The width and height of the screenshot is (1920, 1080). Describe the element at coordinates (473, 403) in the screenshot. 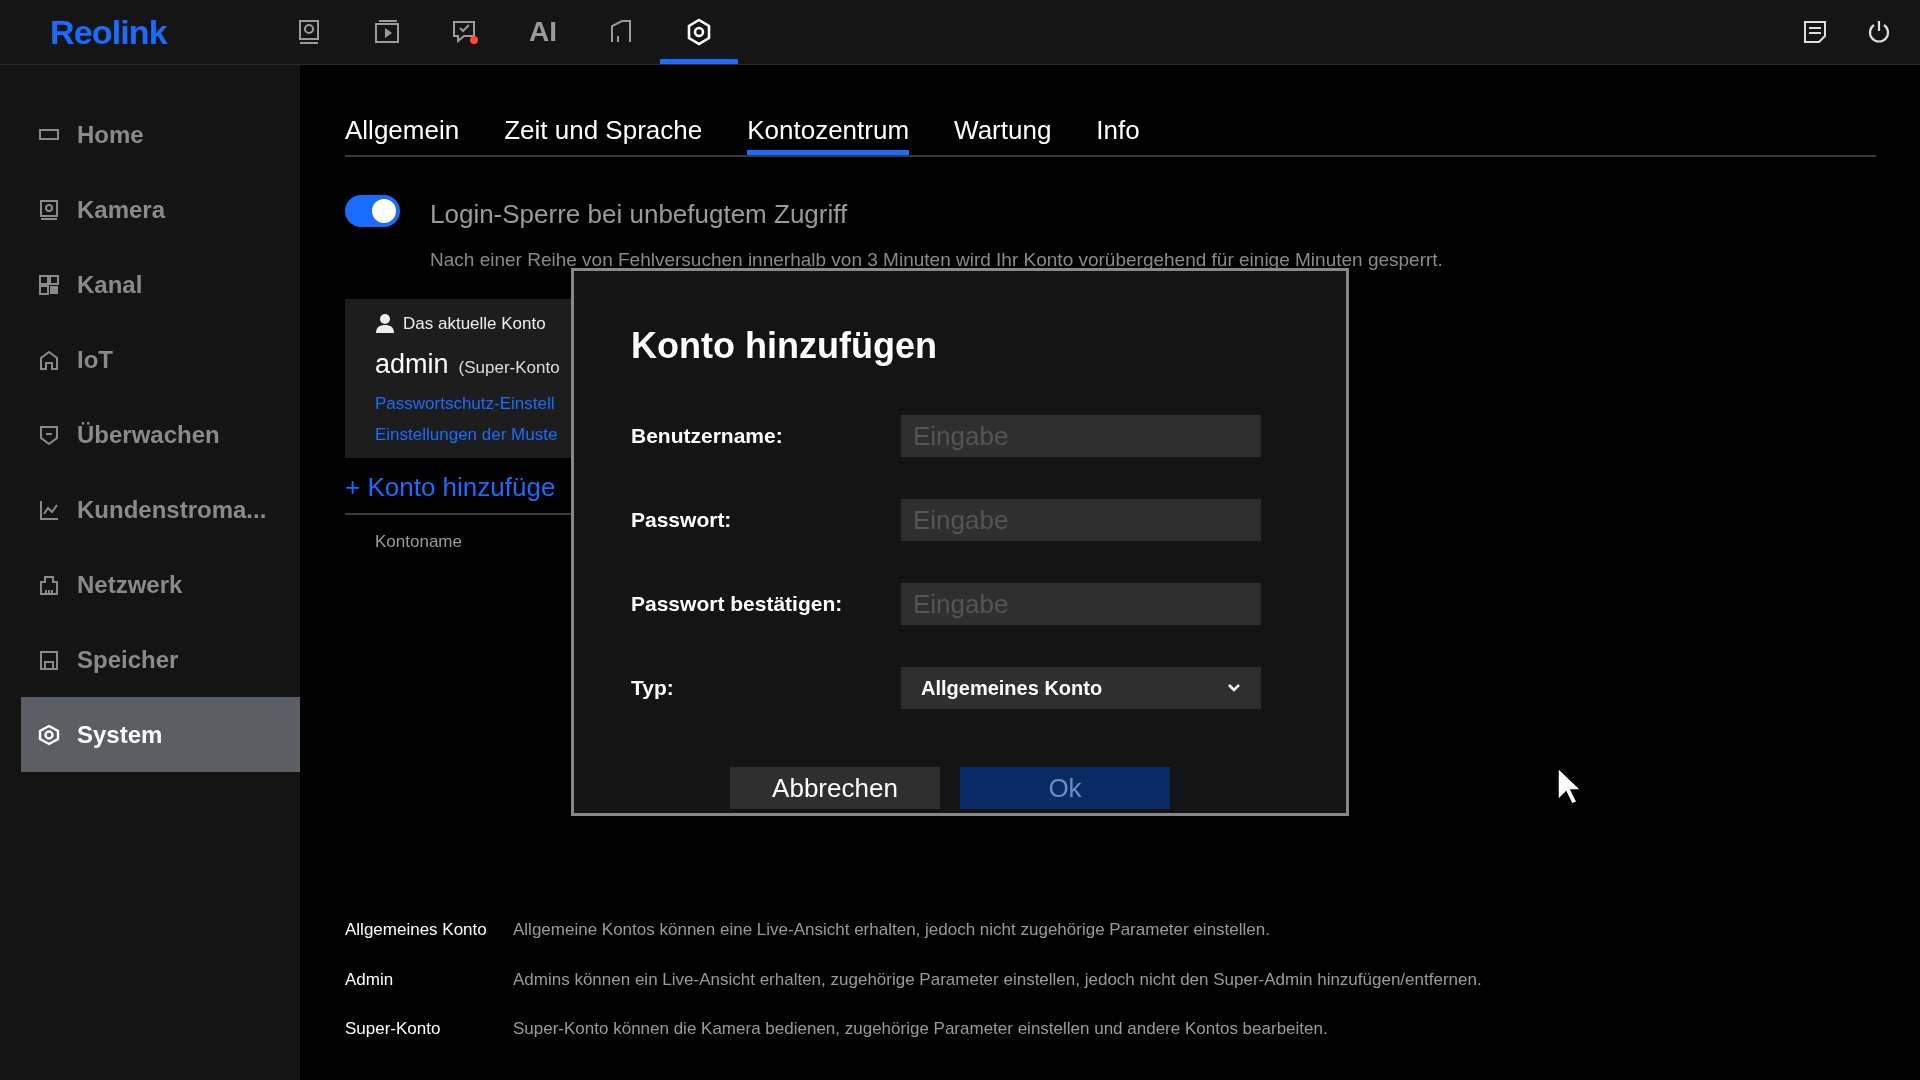

I see `settings-link: Passwortschutz-Einstell` at that location.